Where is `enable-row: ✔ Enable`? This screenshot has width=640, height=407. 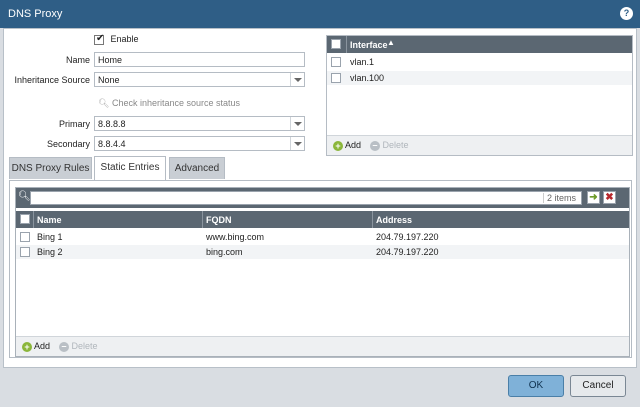
enable-row: ✔ Enable is located at coordinates (116, 38).